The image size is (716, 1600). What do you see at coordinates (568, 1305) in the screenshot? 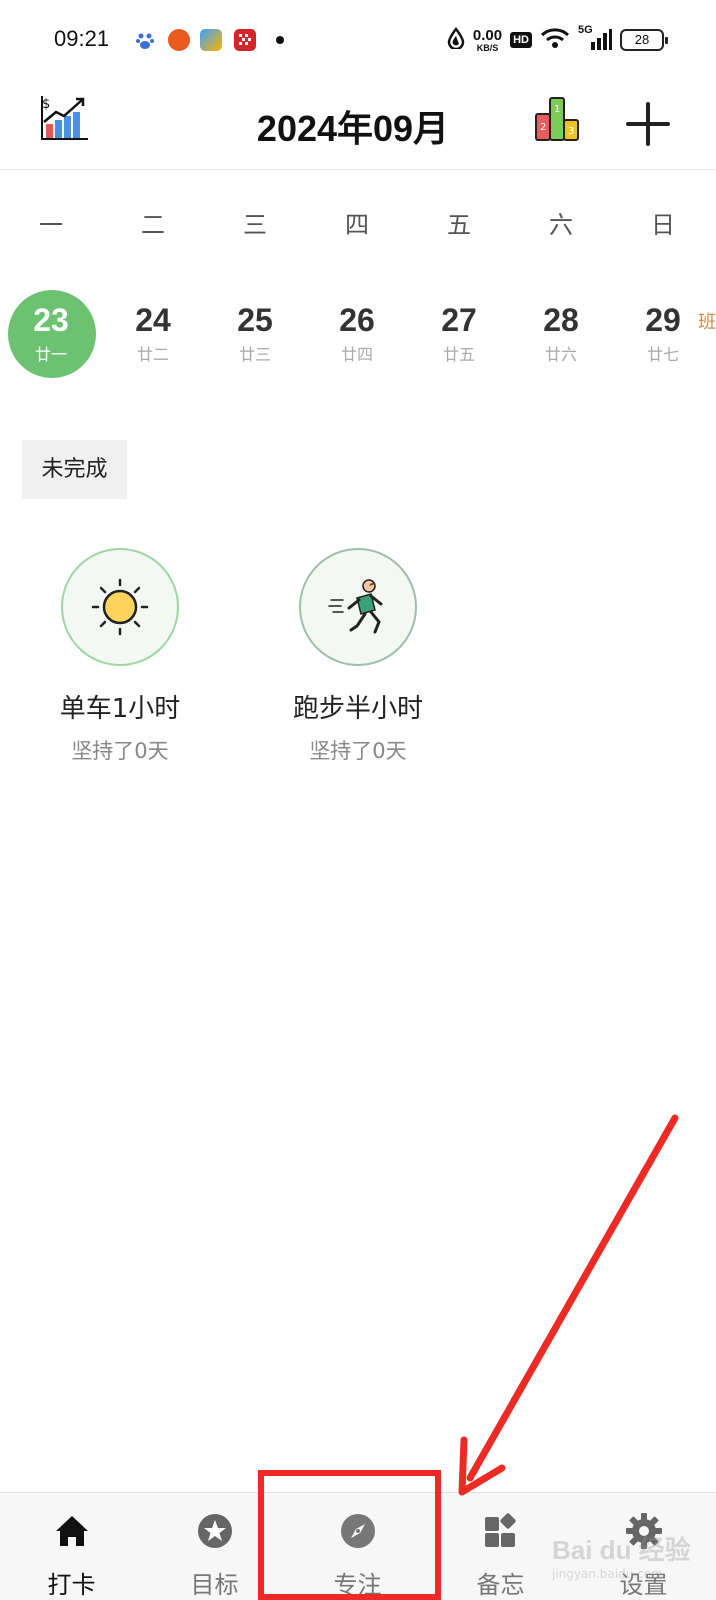
I see `annotation-arrow` at bounding box center [568, 1305].